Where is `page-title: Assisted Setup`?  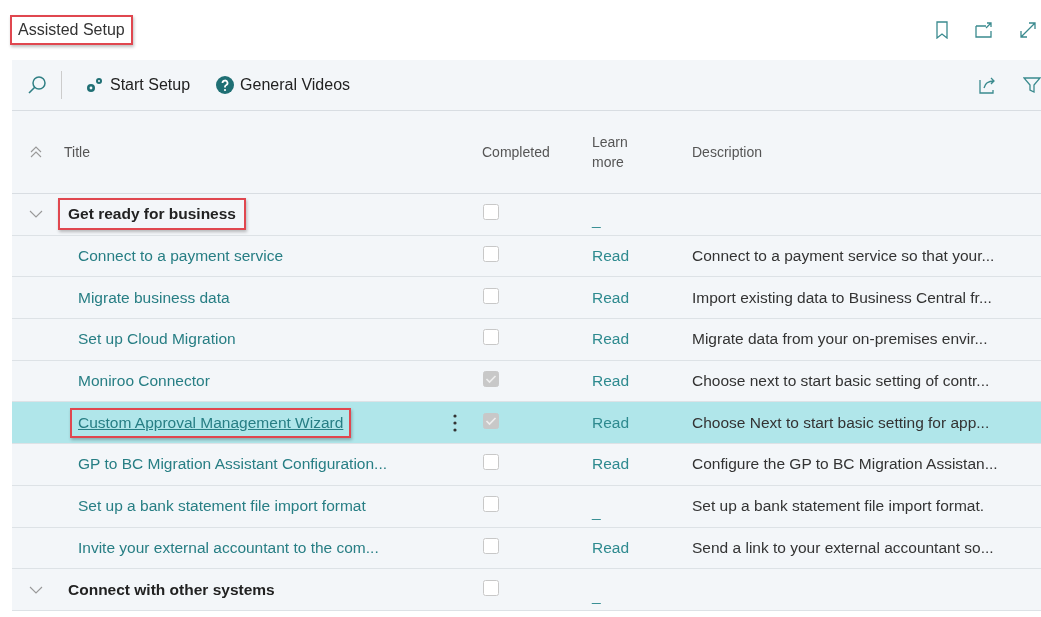
page-title: Assisted Setup is located at coordinates (71, 30).